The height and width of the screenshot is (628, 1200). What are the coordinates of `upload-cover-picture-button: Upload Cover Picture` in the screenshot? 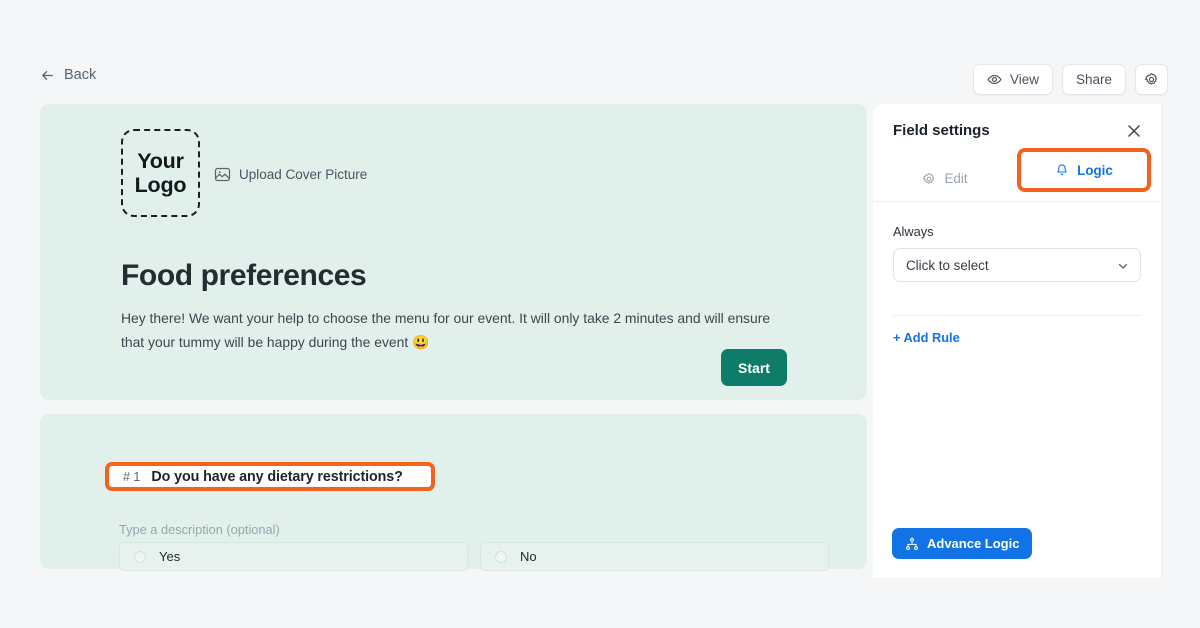 It's located at (290, 174).